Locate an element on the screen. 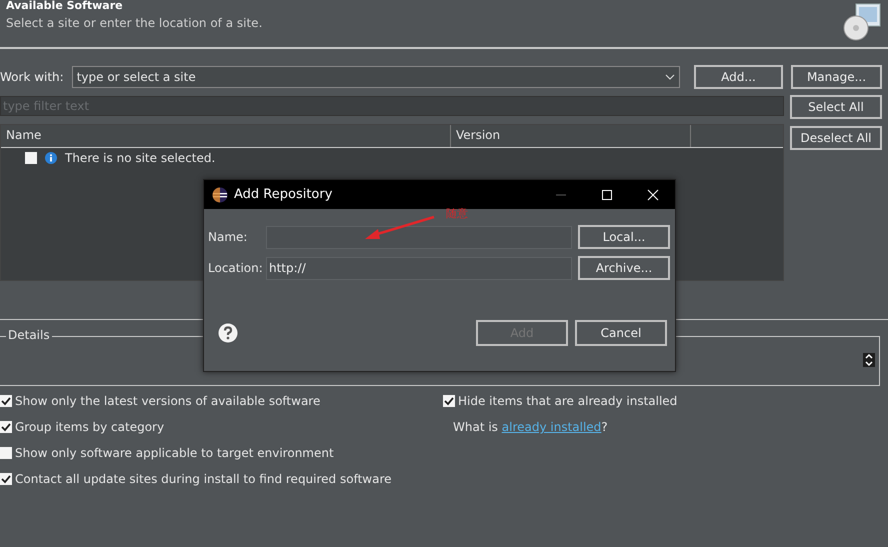  column-header: Name is located at coordinates (226, 136).